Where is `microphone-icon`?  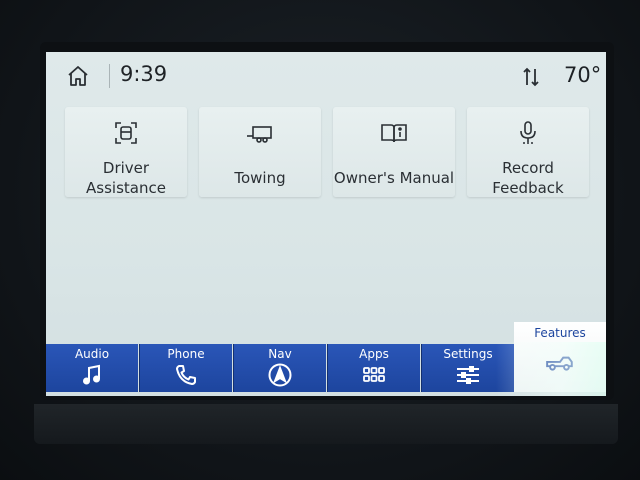
microphone-icon is located at coordinates (528, 132).